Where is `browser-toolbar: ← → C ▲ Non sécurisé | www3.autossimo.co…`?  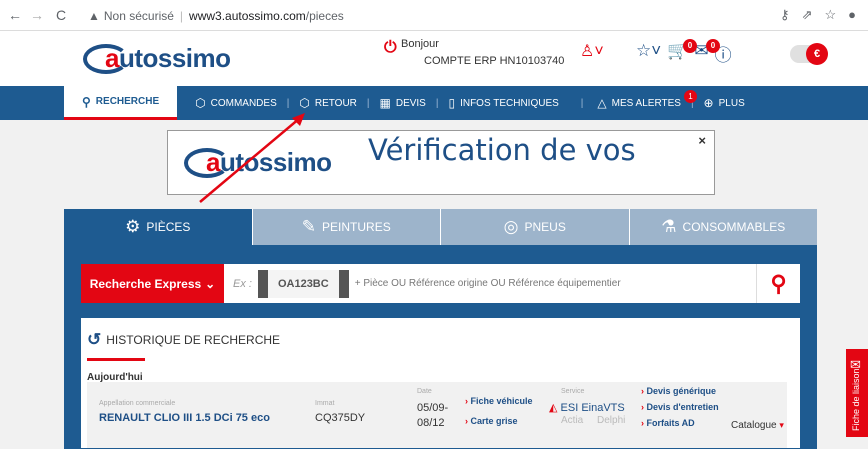 browser-toolbar: ← → C ▲ Non sécurisé | www3.autossimo.co… is located at coordinates (434, 15).